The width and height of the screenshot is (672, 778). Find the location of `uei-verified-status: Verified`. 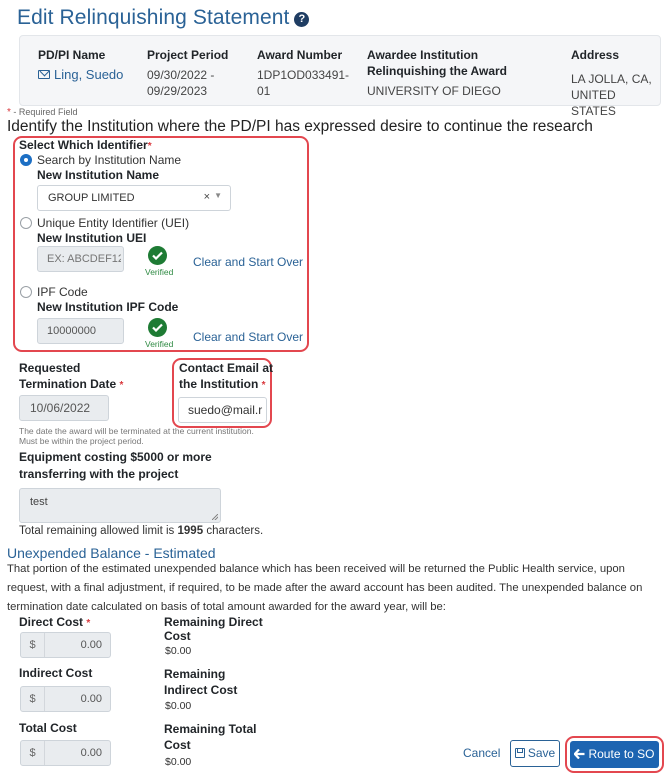

uei-verified-status: Verified is located at coordinates (159, 272).